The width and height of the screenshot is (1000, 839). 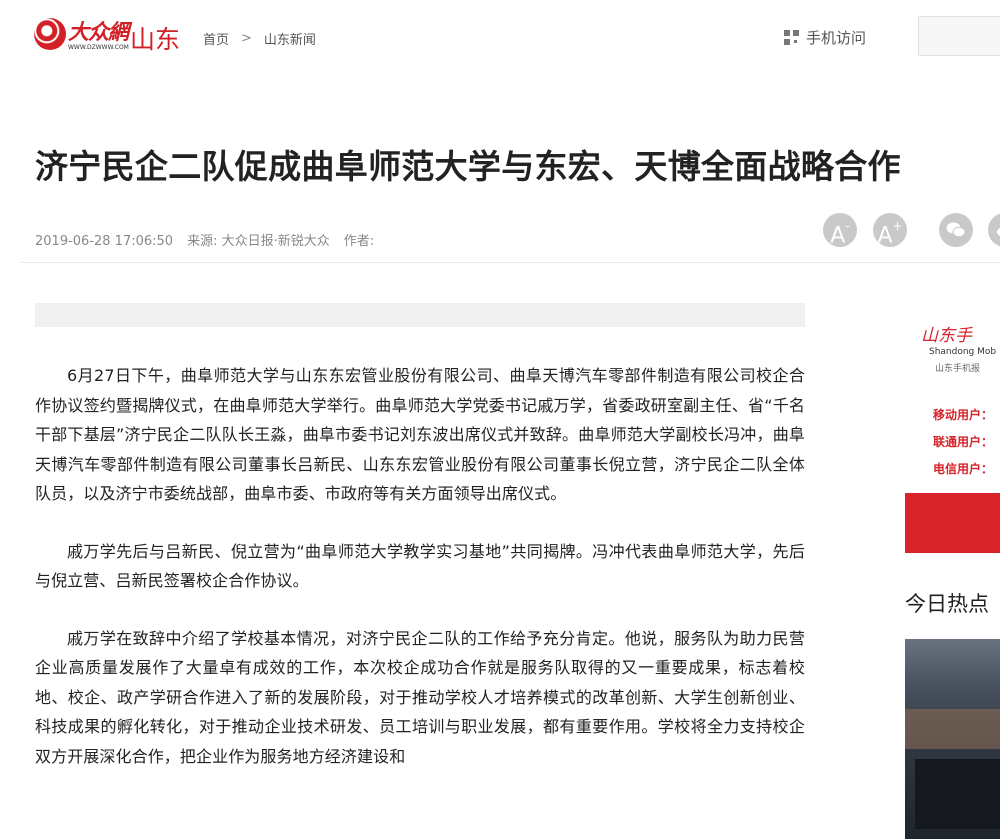 I want to click on image-dark-area, so click(x=957, y=794).